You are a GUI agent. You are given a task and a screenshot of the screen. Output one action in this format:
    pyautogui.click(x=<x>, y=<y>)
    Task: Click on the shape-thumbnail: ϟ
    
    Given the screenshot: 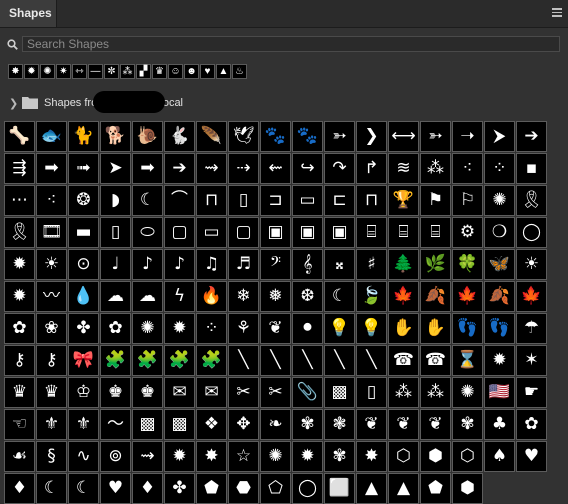 What is the action you would take?
    pyautogui.click(x=179, y=296)
    